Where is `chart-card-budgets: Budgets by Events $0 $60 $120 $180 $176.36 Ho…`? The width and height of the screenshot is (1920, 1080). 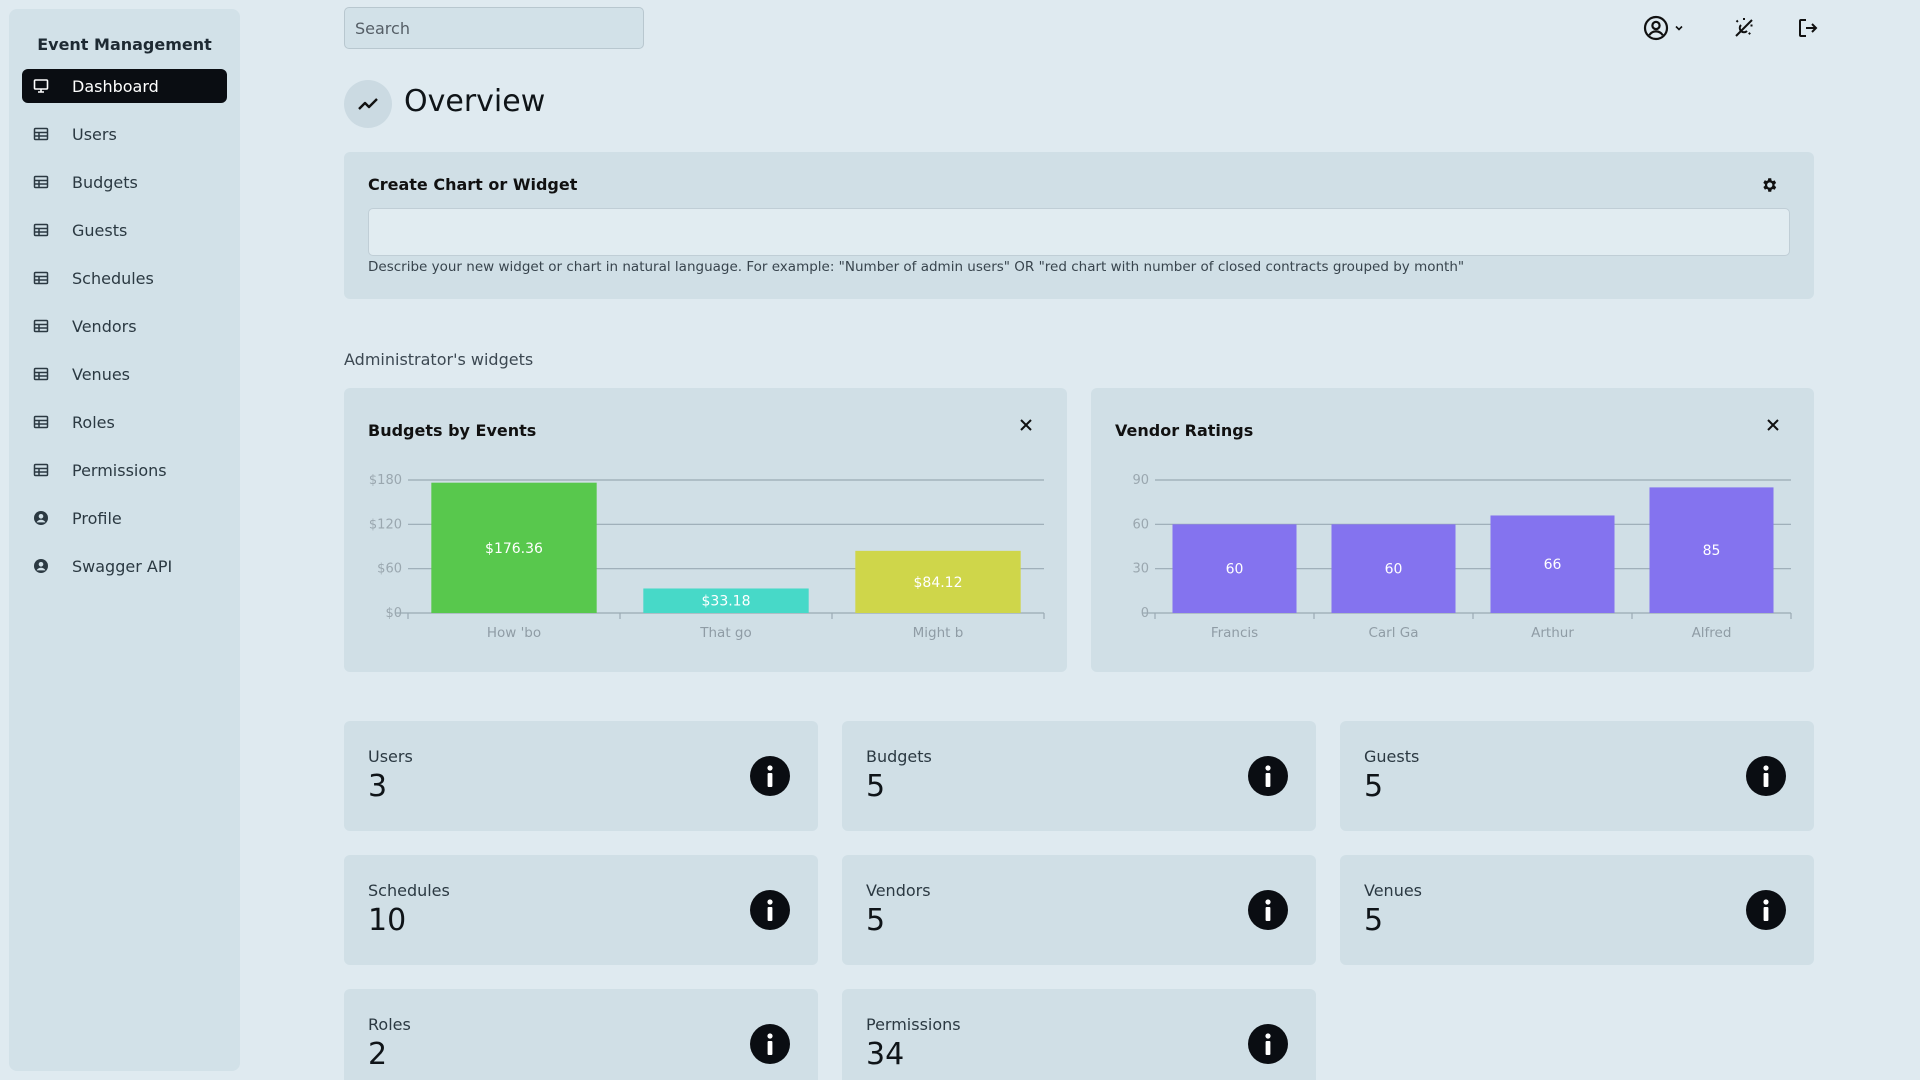
chart-card-budgets: Budgets by Events $0 $60 $120 $180 $176.36 Ho… is located at coordinates (705, 530).